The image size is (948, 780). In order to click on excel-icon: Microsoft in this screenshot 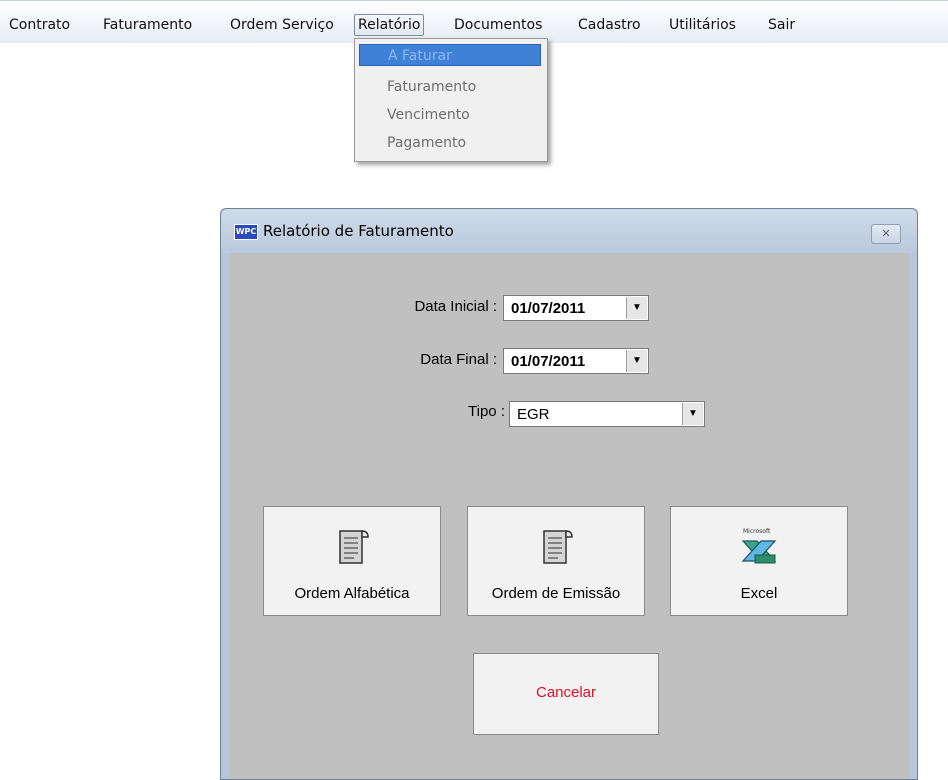, I will do `click(759, 546)`.